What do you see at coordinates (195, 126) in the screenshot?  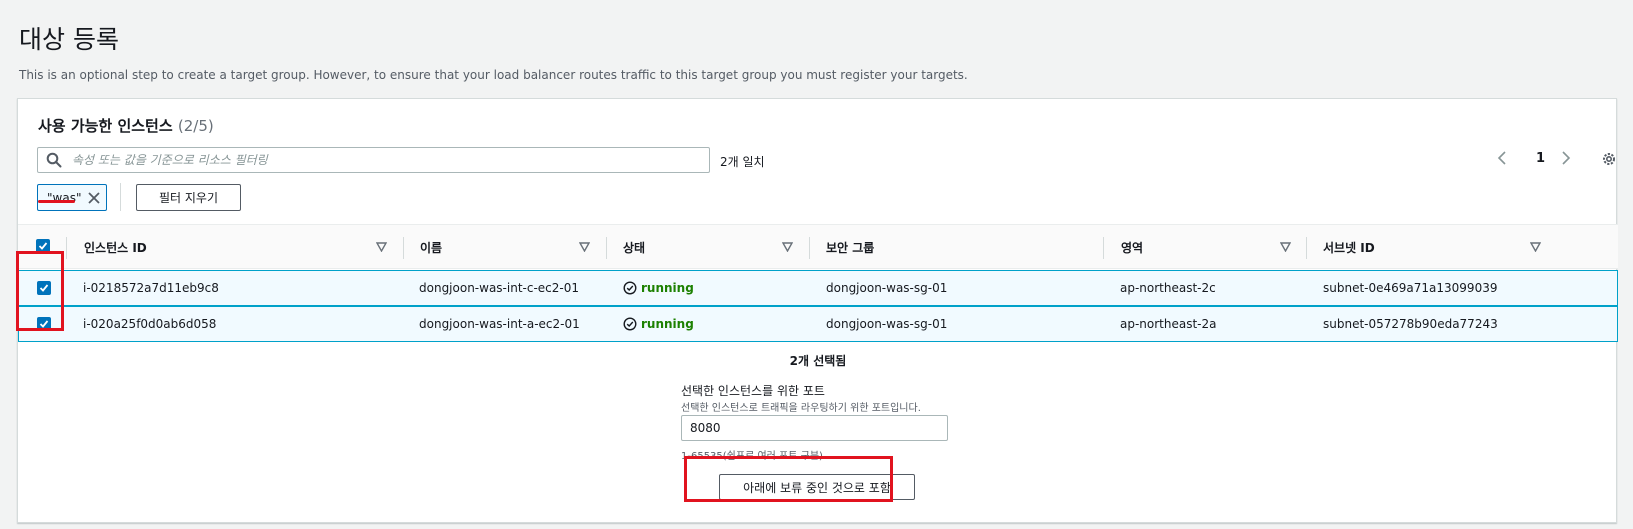 I see `panel-title-count: (2/5)` at bounding box center [195, 126].